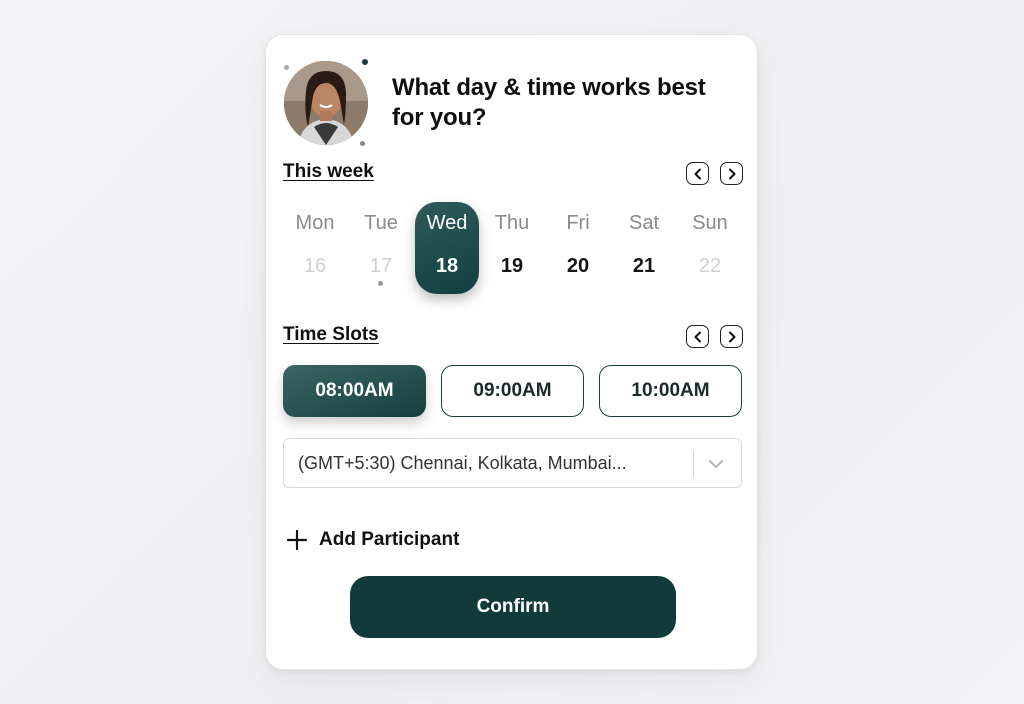  Describe the element at coordinates (512, 391) in the screenshot. I see `time-slot-button: 09:00AM` at that location.